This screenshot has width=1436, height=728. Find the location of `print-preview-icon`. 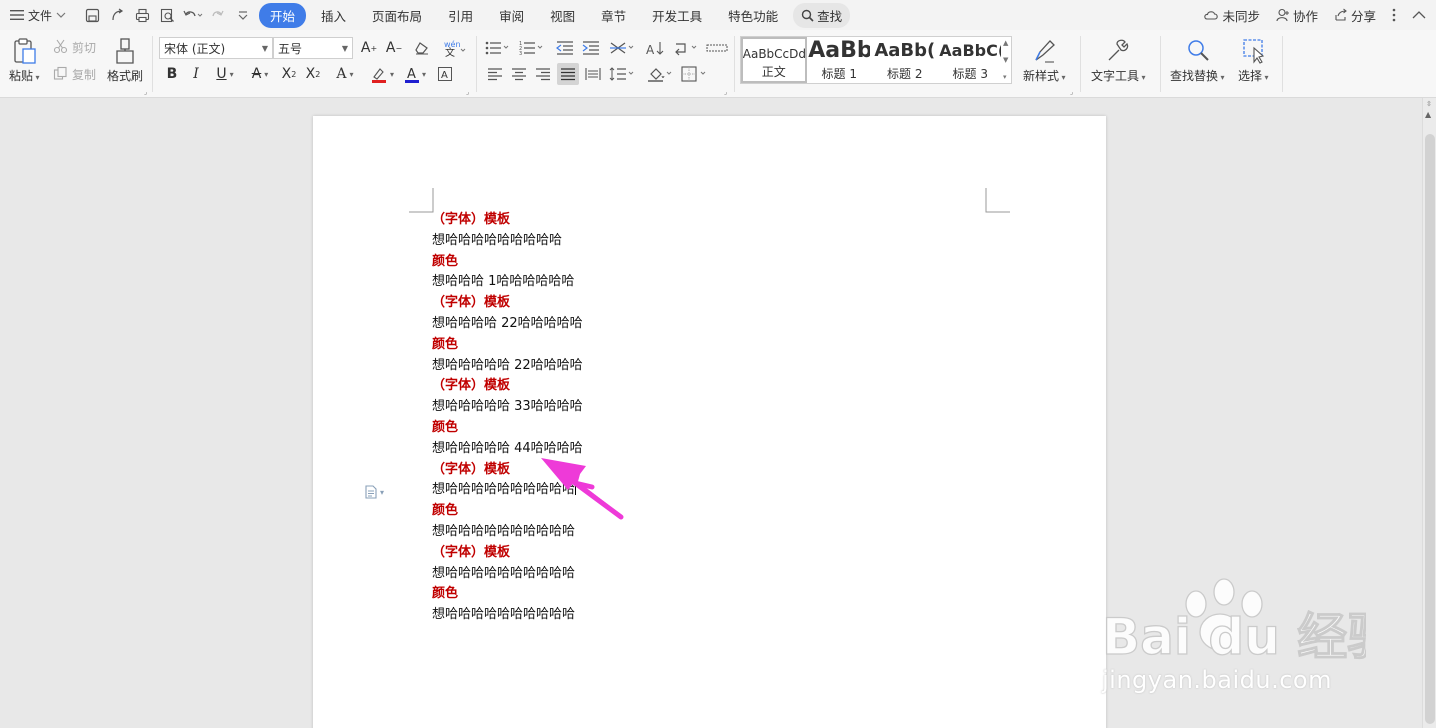

print-preview-icon is located at coordinates (167, 15).